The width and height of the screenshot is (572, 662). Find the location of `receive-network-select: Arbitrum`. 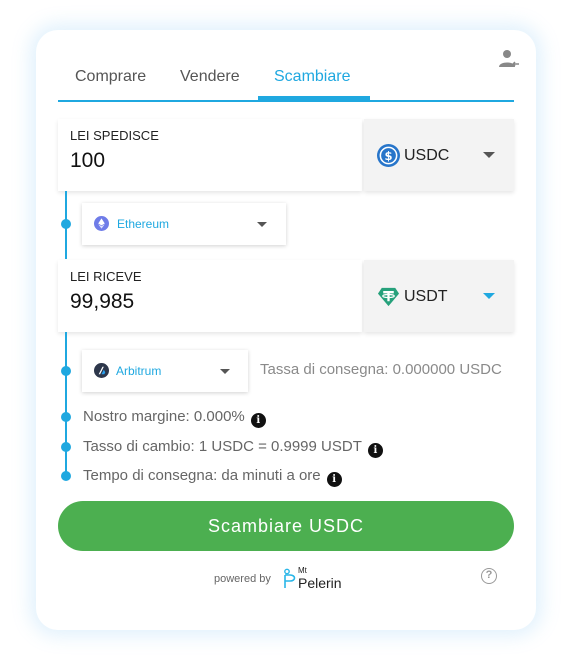

receive-network-select: Arbitrum is located at coordinates (165, 371).